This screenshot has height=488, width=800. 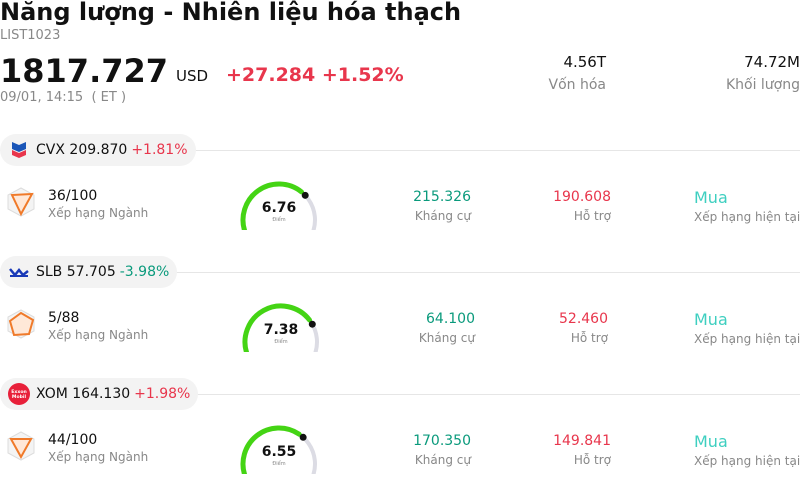 What do you see at coordinates (583, 319) in the screenshot?
I see `support-value: 52.460` at bounding box center [583, 319].